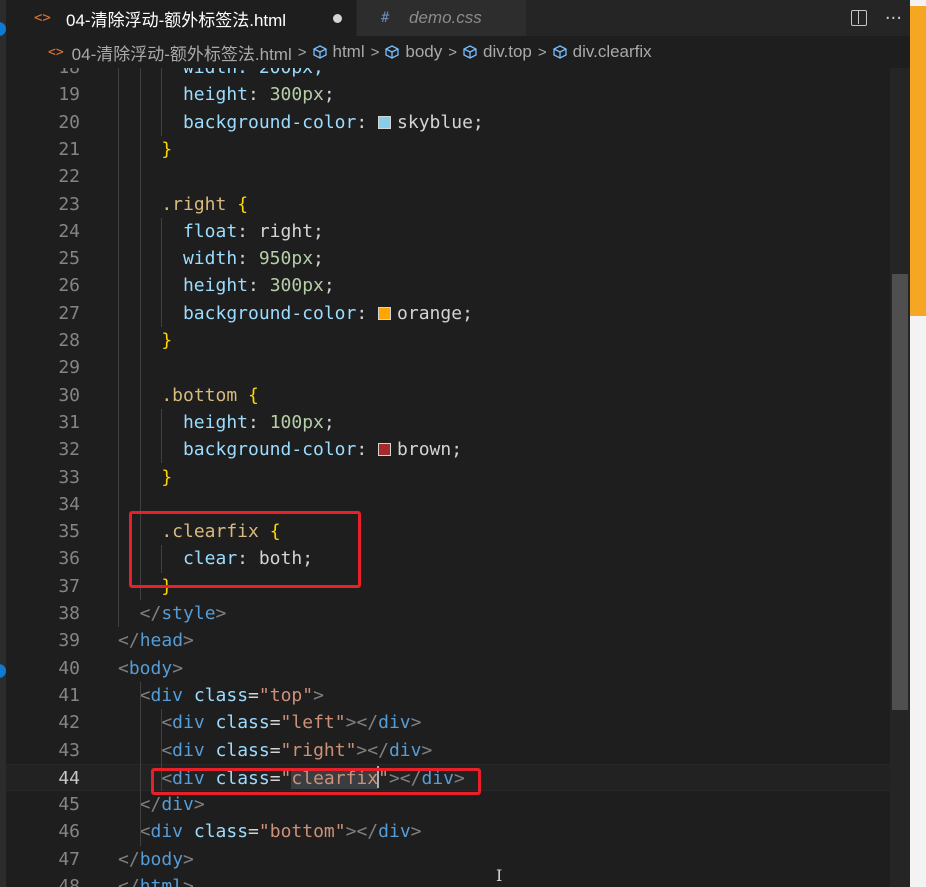  What do you see at coordinates (458, 231) in the screenshot?
I see `code-line: 24 float: right;` at bounding box center [458, 231].